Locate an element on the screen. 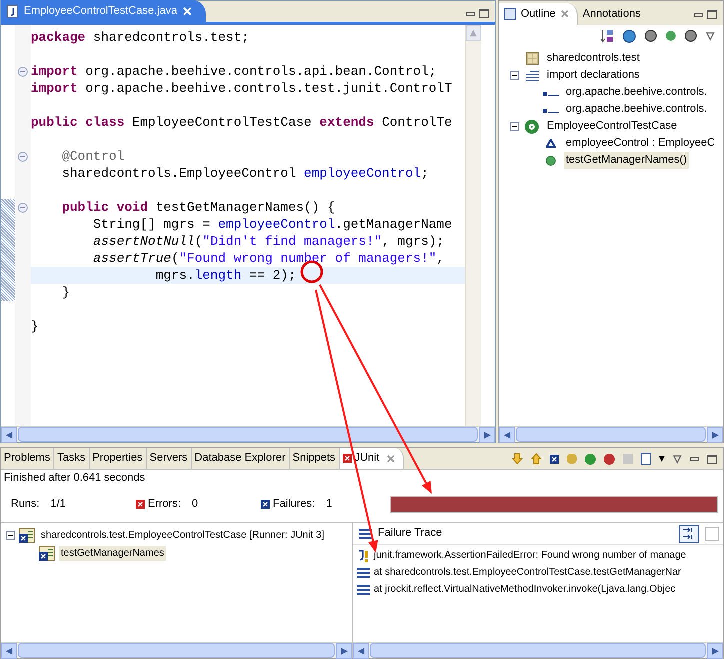  package-icon is located at coordinates (532, 58).